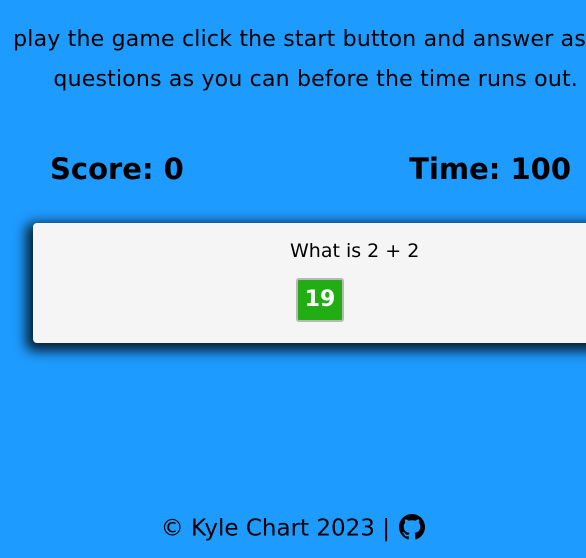 This screenshot has height=558, width=586. Describe the element at coordinates (355, 251) in the screenshot. I see `question-text: What is 2 + 2` at that location.